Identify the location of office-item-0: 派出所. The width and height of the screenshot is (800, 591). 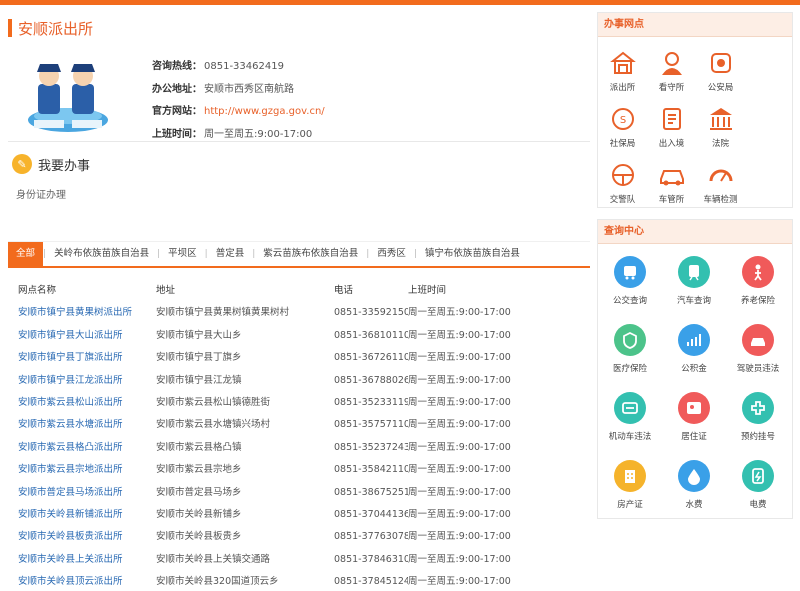
(622, 71).